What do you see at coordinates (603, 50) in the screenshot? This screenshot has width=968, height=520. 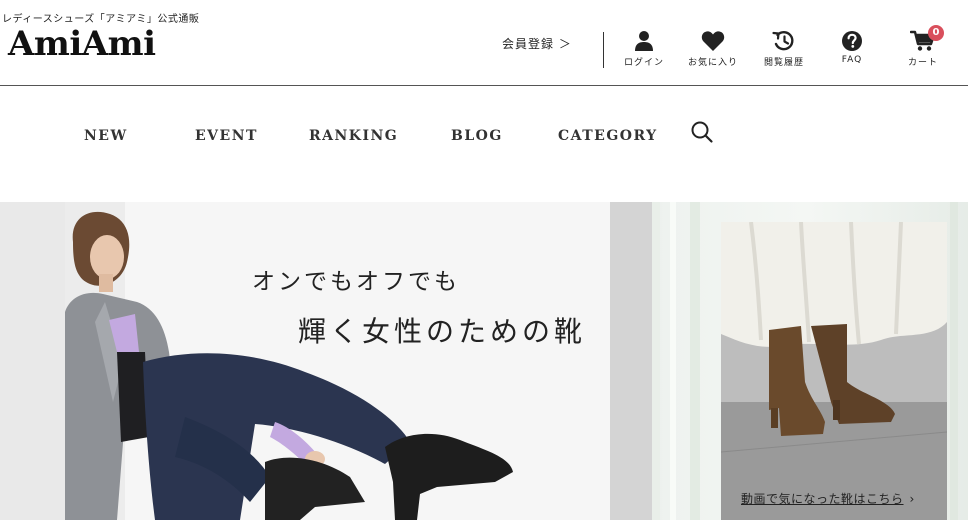 I see `header-divider` at bounding box center [603, 50].